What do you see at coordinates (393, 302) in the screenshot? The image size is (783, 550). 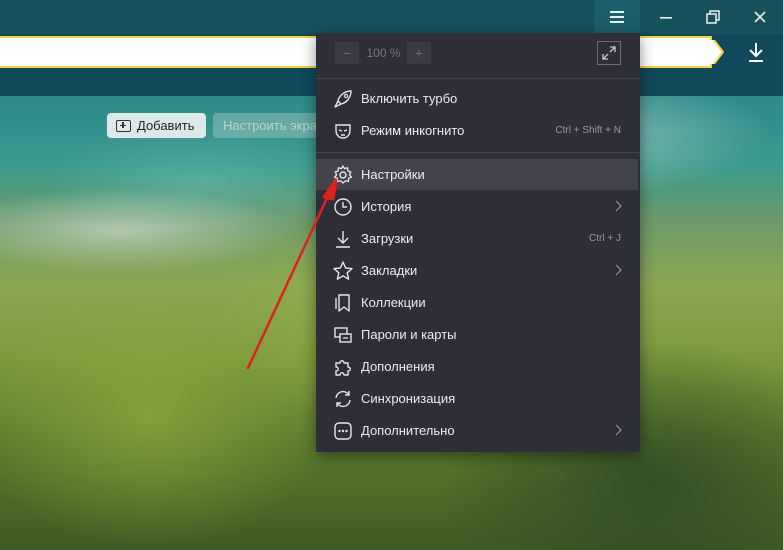 I see `menu-item-label: Коллекции` at bounding box center [393, 302].